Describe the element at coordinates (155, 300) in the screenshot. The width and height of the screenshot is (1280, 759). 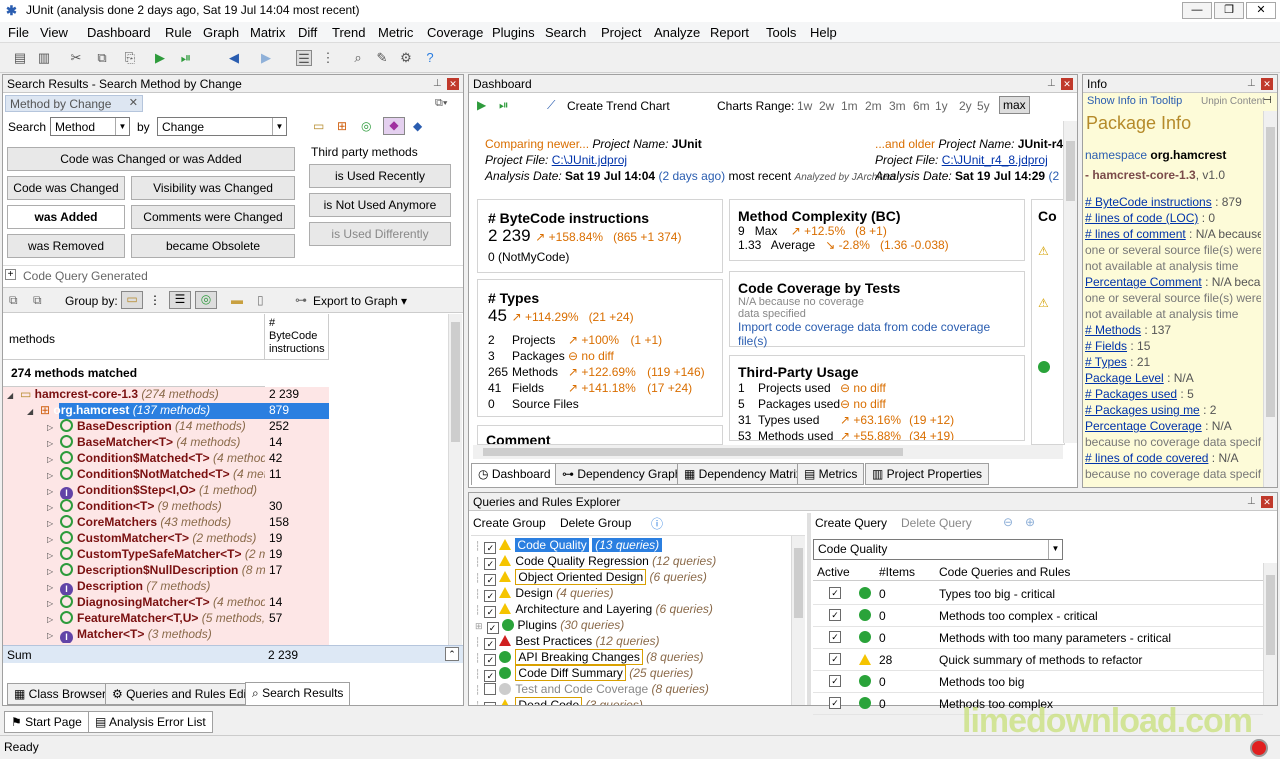
I see `group-package-icon: ⋮` at that location.